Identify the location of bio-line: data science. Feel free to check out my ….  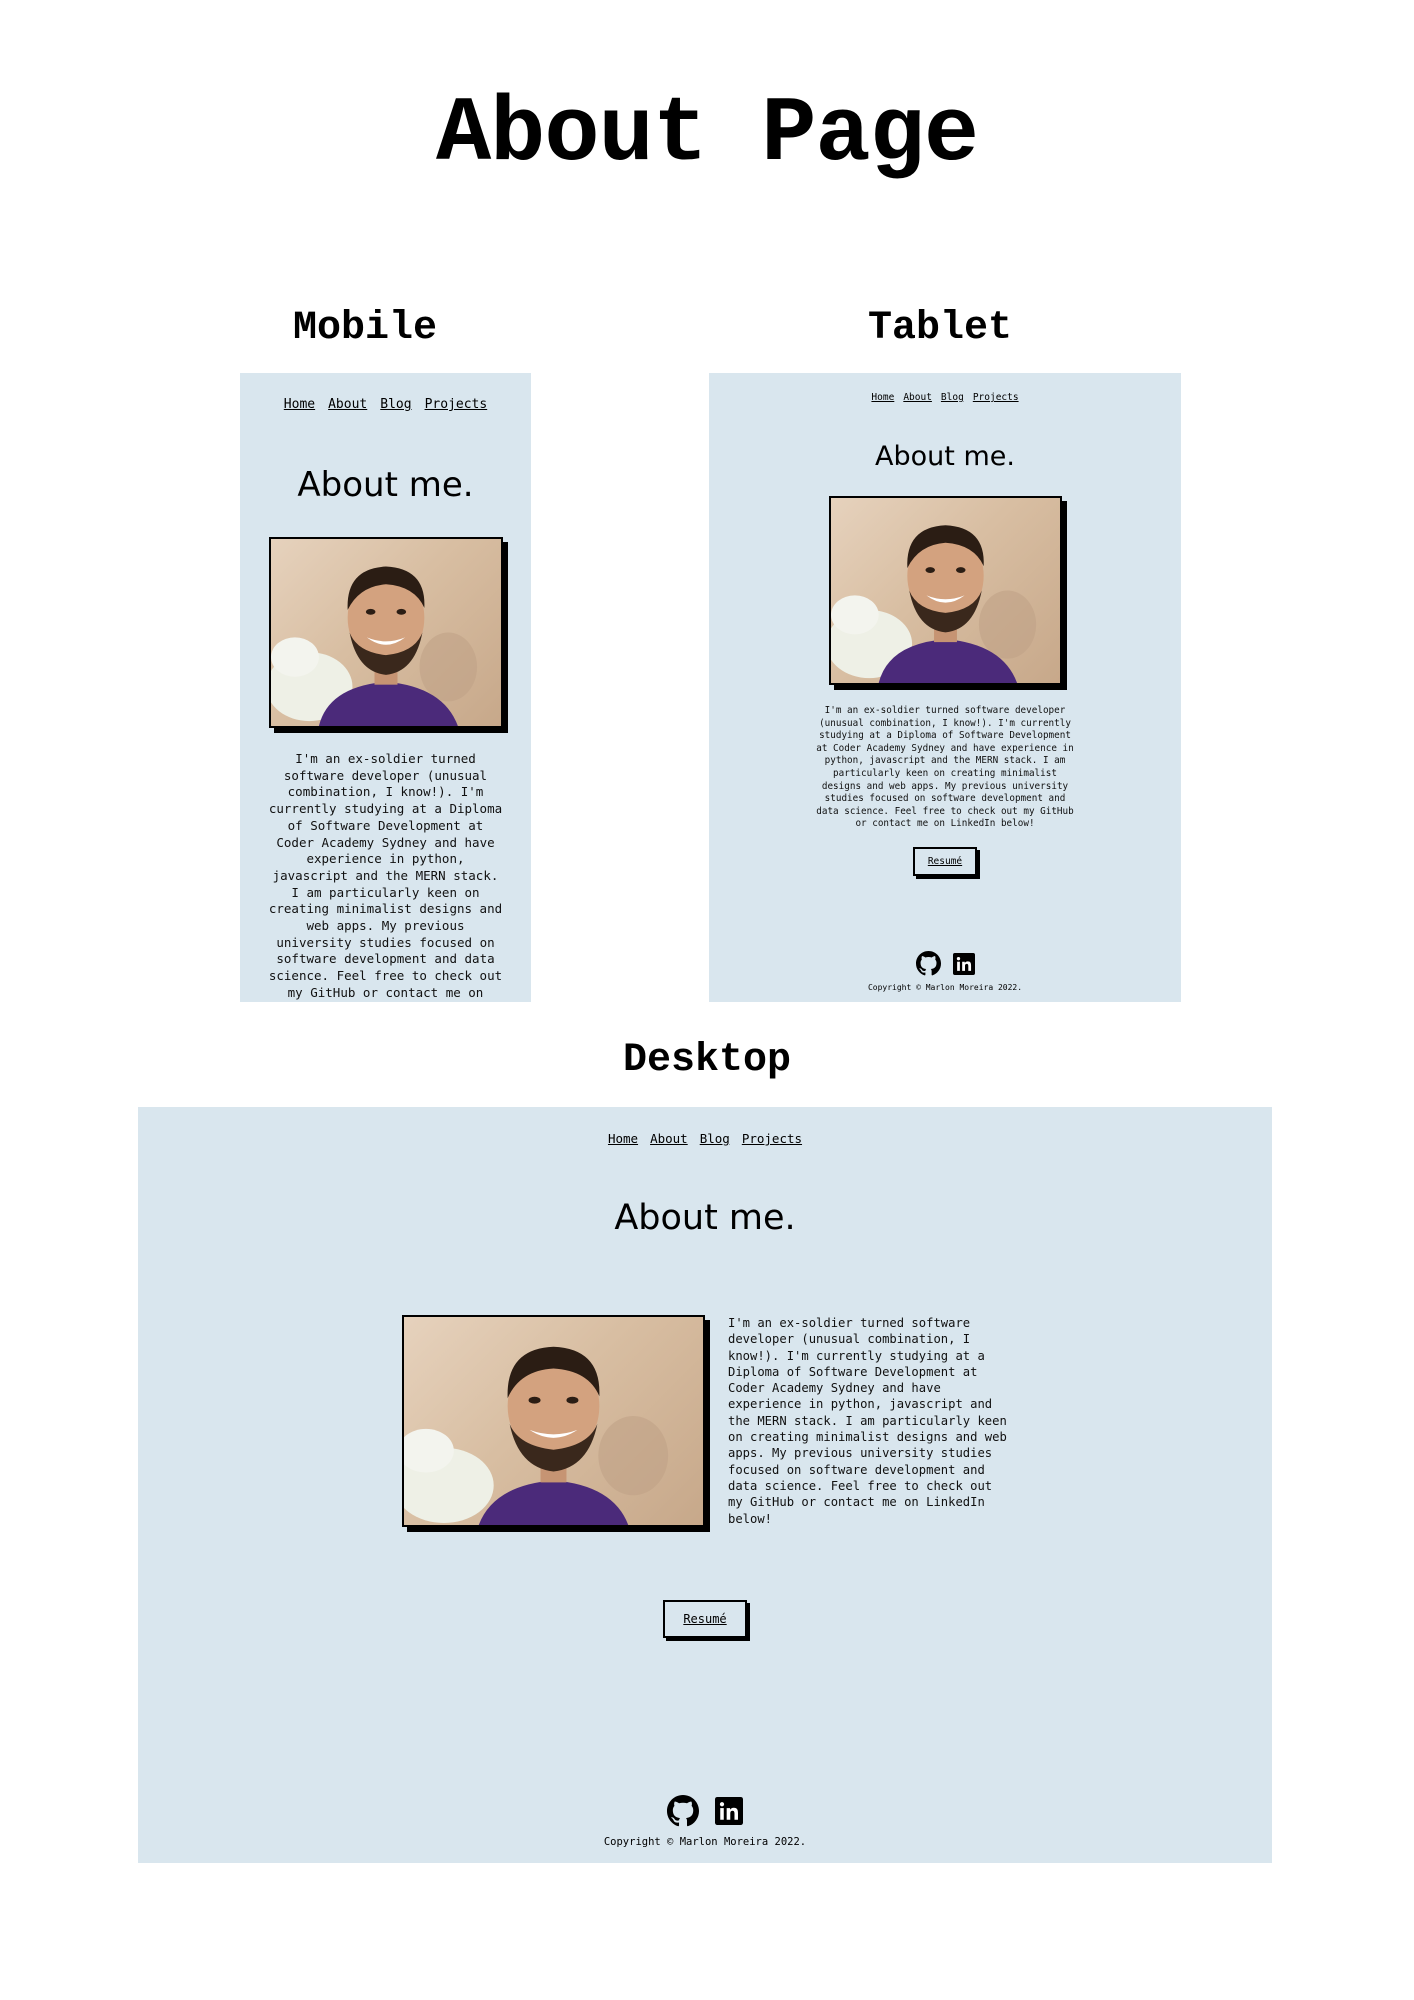
(945, 811).